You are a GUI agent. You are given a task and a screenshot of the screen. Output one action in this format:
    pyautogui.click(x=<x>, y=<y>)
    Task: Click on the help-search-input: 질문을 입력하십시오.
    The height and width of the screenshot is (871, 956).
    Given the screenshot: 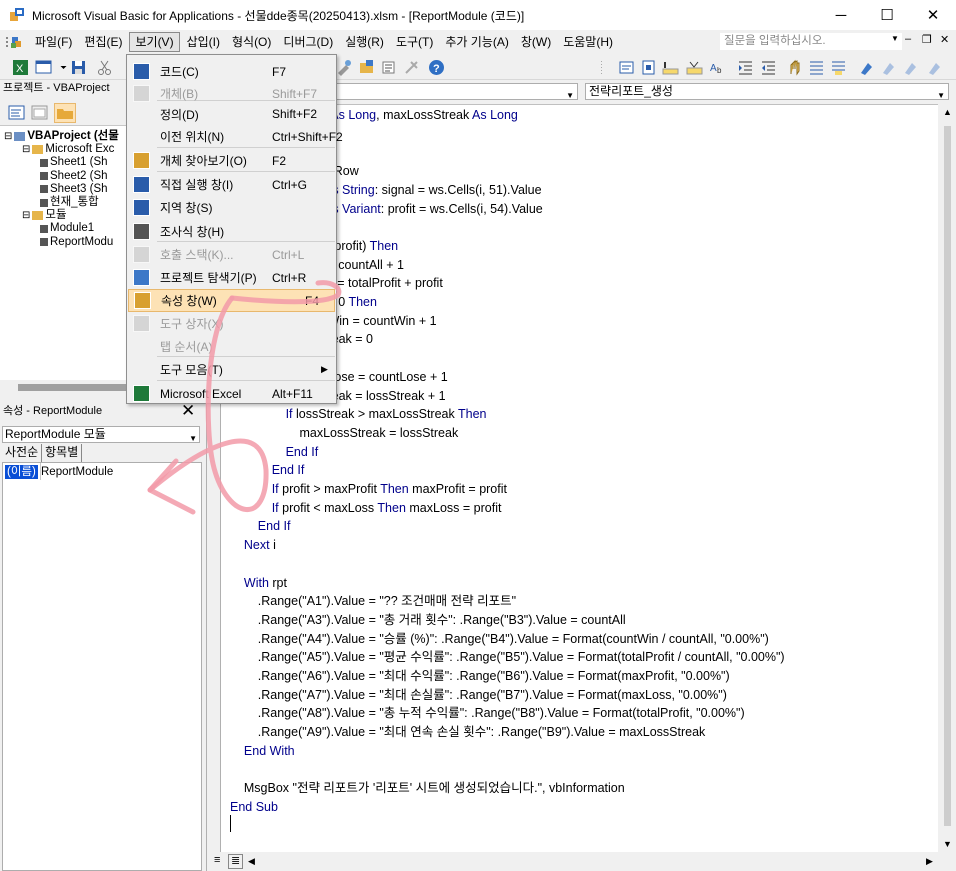 What is the action you would take?
    pyautogui.click(x=811, y=41)
    